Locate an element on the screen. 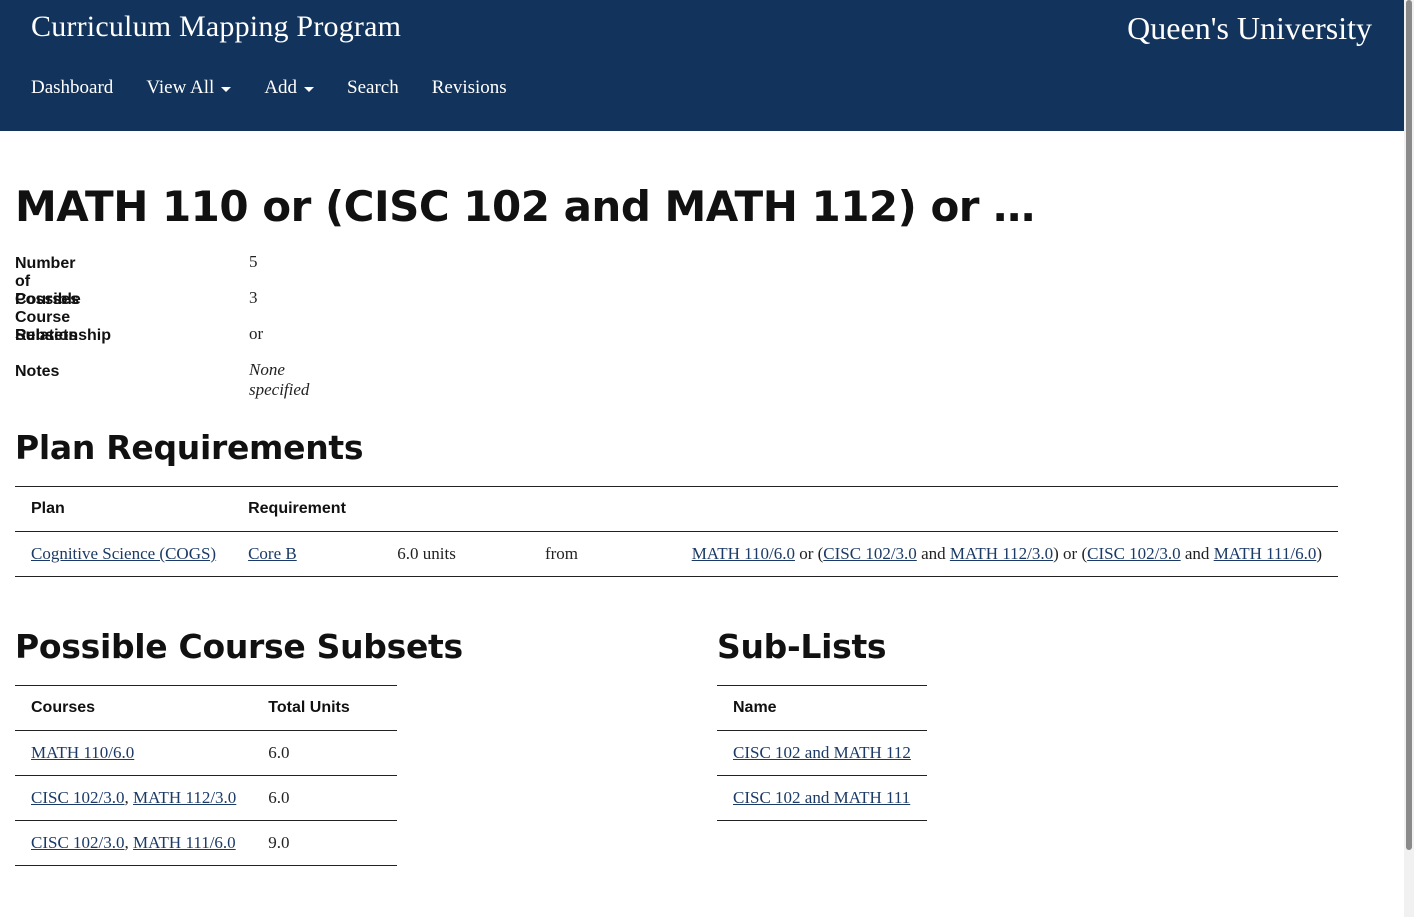 This screenshot has width=1414, height=917. units-cell: 6.0 units is located at coordinates (426, 553).